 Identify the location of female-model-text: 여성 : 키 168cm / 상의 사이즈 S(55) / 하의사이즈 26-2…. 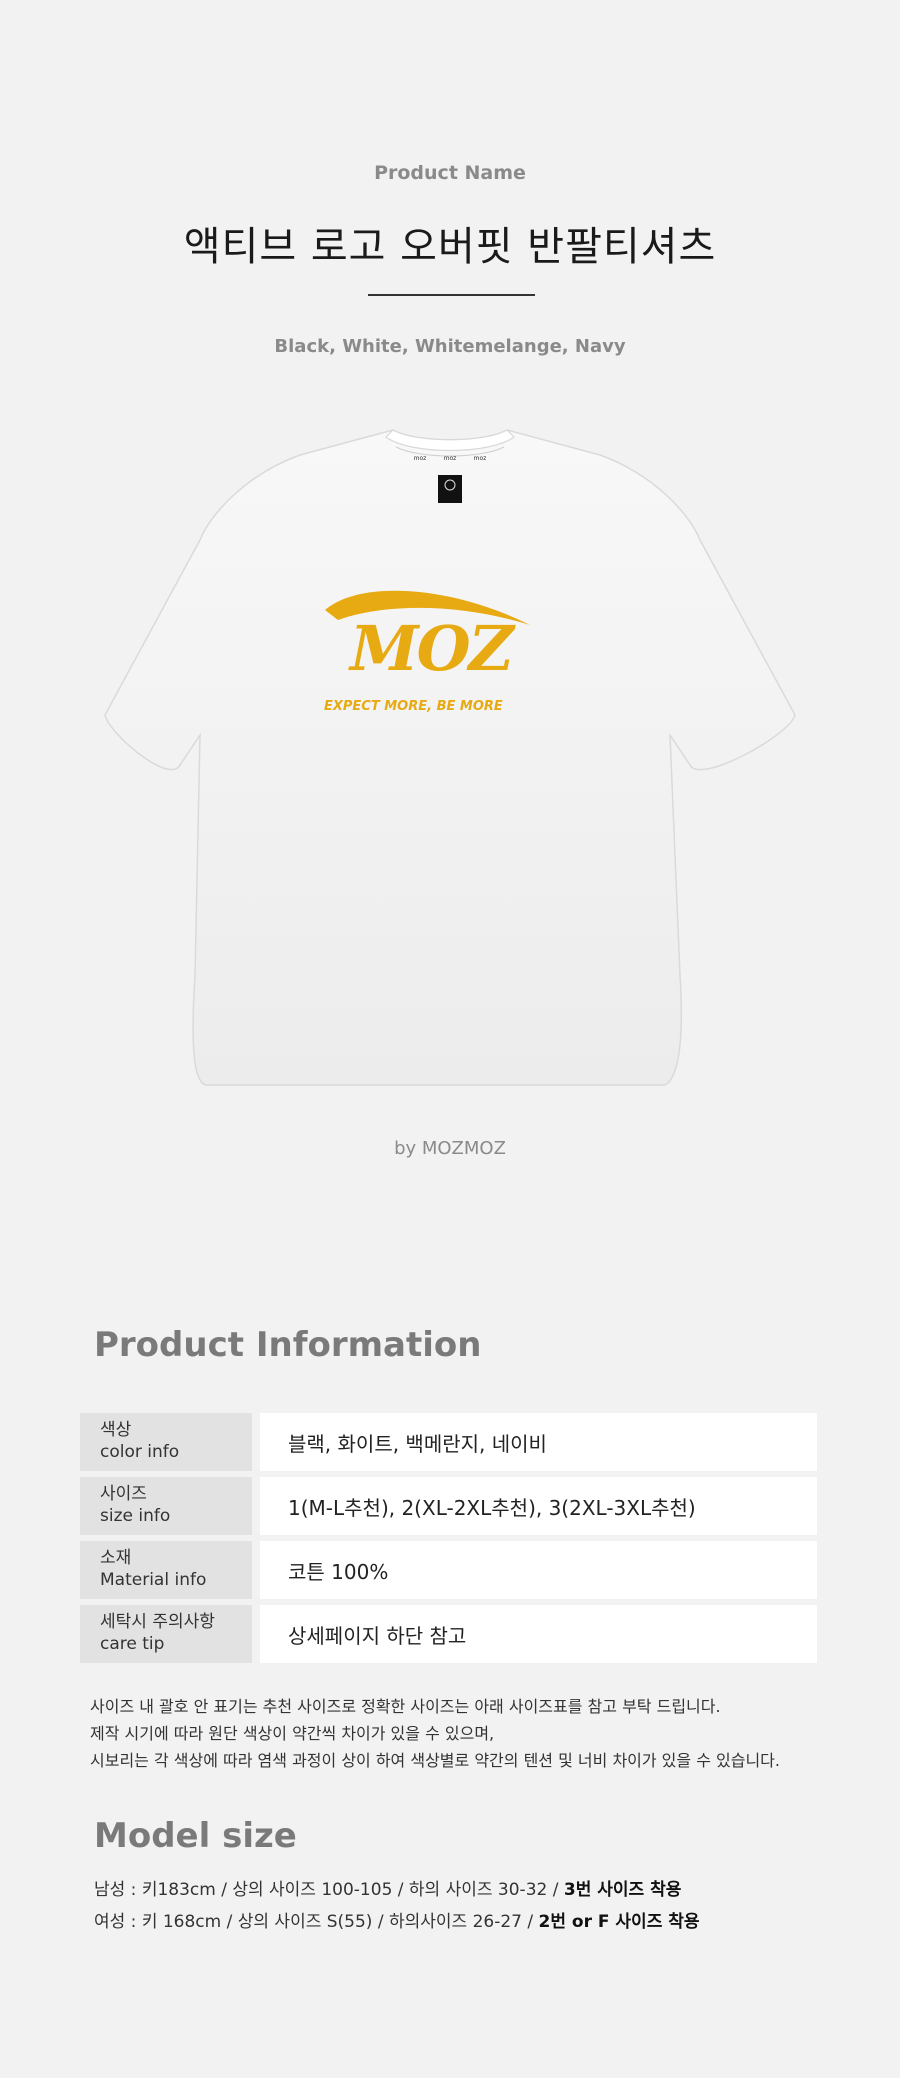
(316, 1922).